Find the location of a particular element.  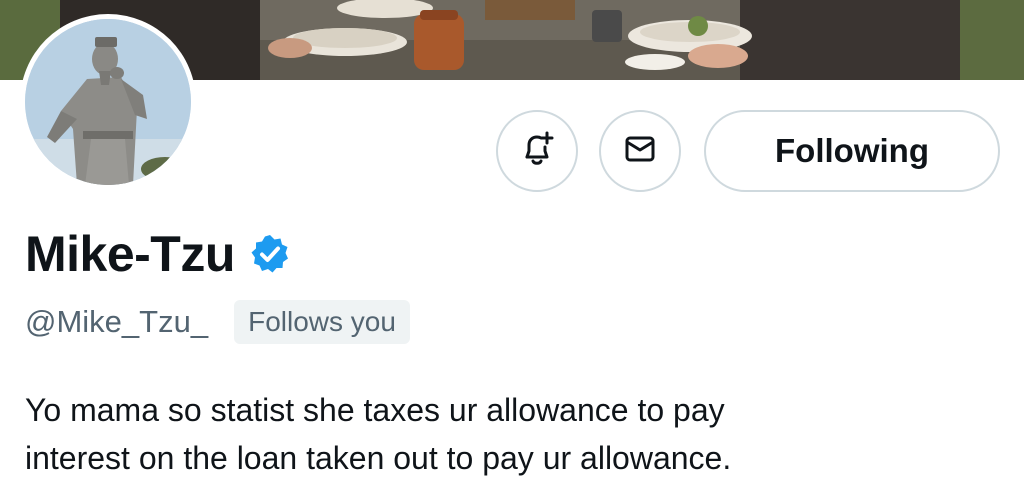

avatar is located at coordinates (108, 102).